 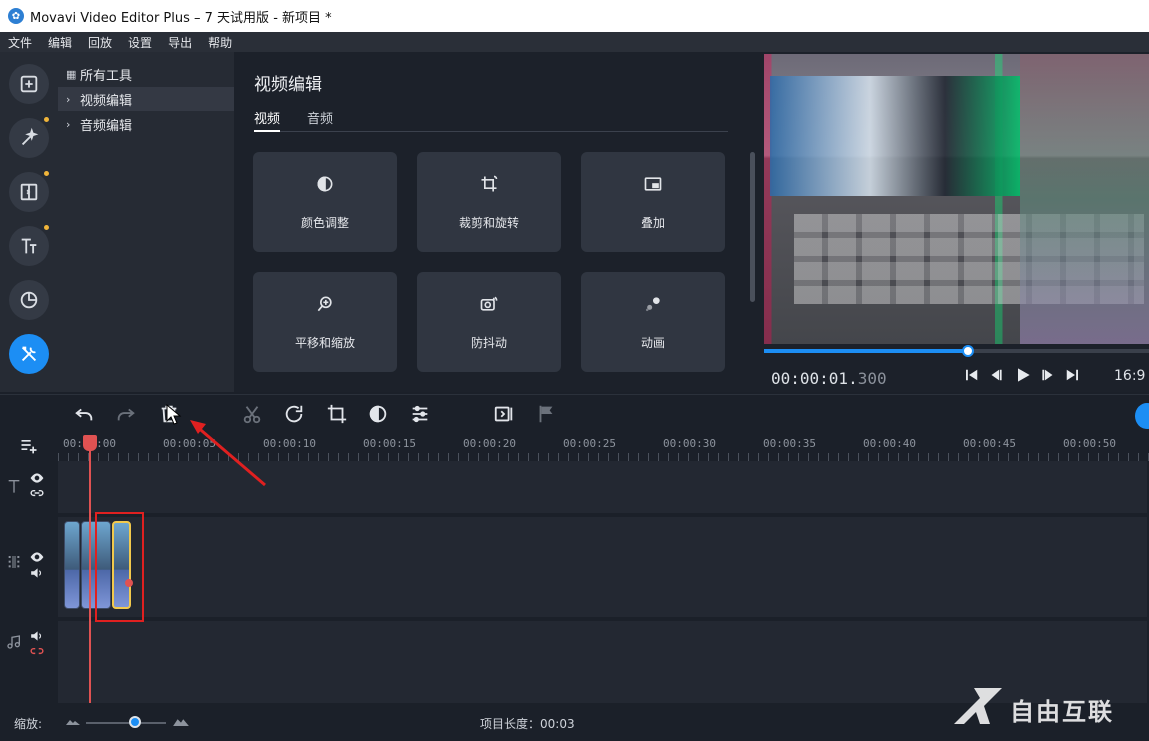 What do you see at coordinates (37, 651) in the screenshot?
I see `unlink-icon` at bounding box center [37, 651].